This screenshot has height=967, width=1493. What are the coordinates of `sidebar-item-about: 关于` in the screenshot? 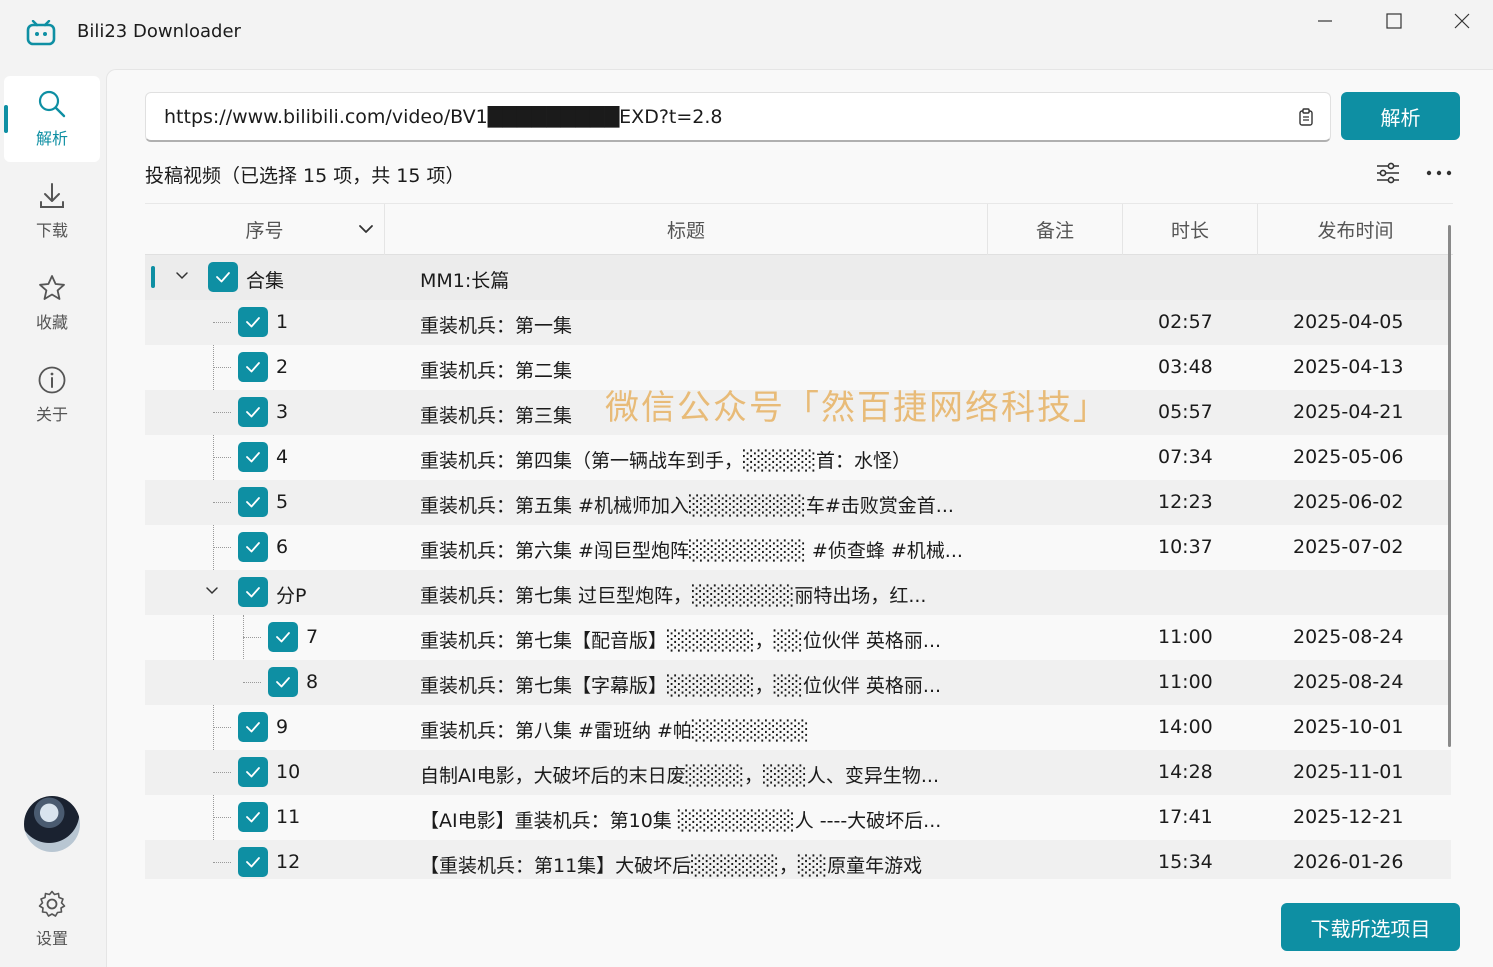 It's located at (52, 395).